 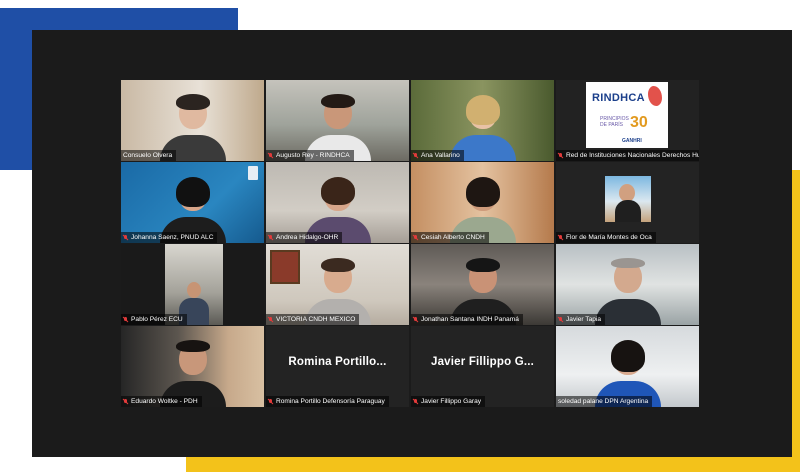 What do you see at coordinates (482, 120) in the screenshot?
I see `participant-tile: Ana Vallarino` at bounding box center [482, 120].